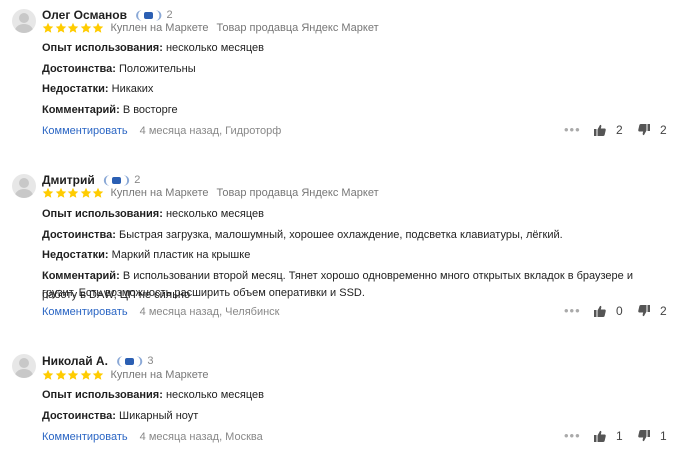 The image size is (680, 468). Describe the element at coordinates (608, 130) in the screenshot. I see `like-button: 2` at that location.